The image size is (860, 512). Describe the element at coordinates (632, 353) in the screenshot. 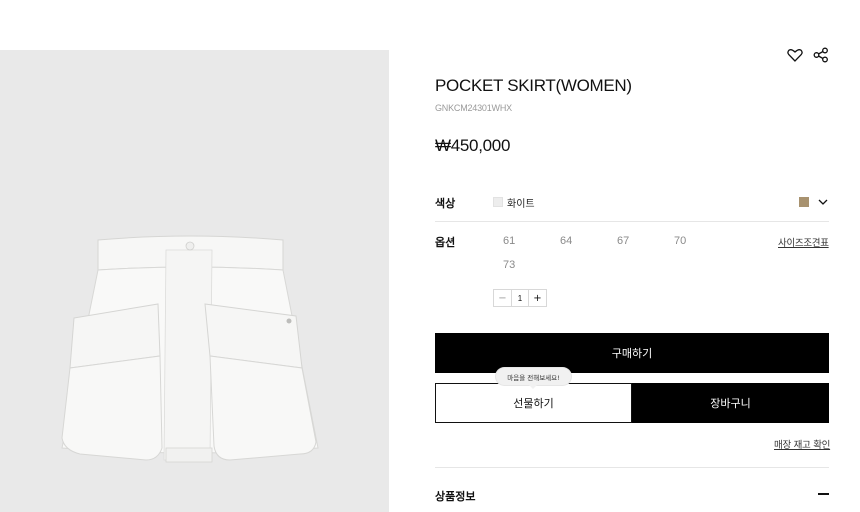

I see `buy-button: 구매하기` at that location.